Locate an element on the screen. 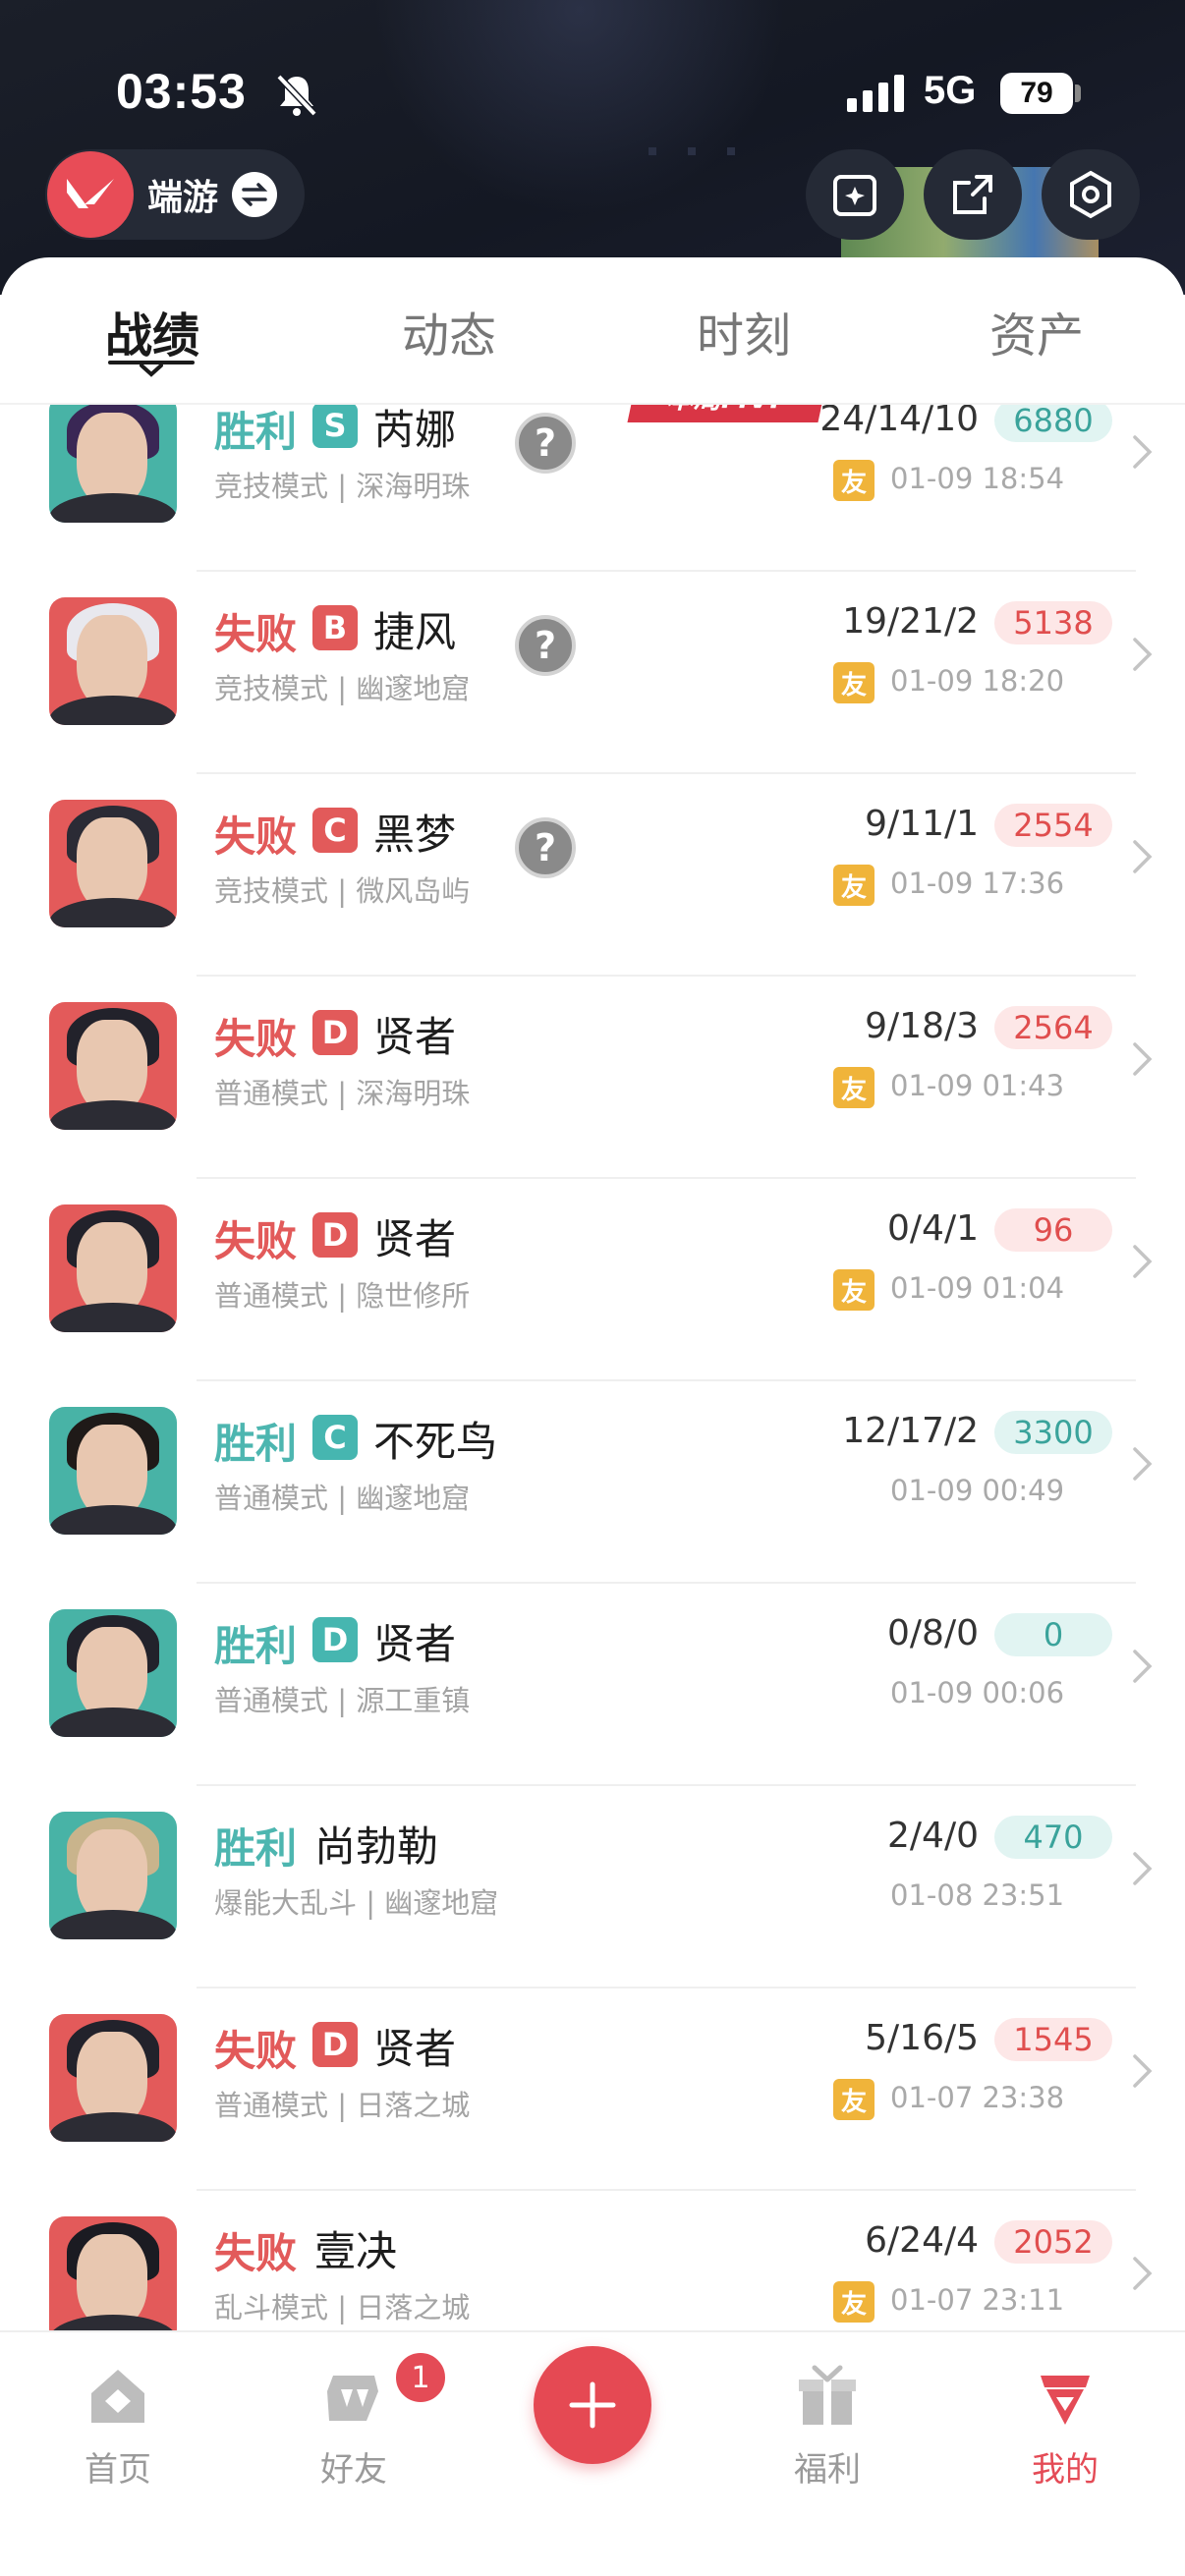 This screenshot has width=1185, height=2576. swap-icon is located at coordinates (255, 194).